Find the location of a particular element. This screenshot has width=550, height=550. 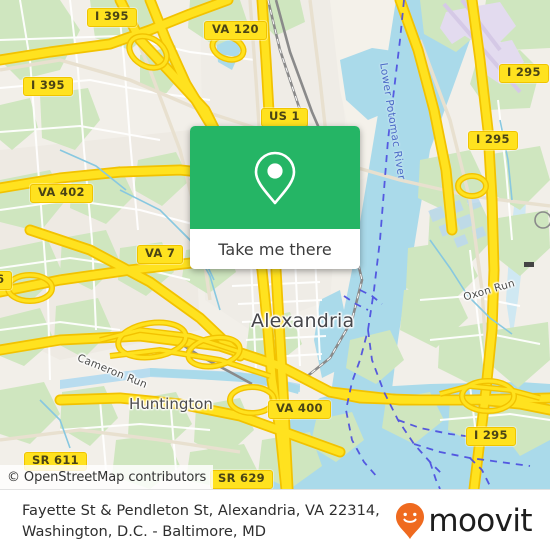

moovit-brand: moovit is located at coordinates (472, 521).